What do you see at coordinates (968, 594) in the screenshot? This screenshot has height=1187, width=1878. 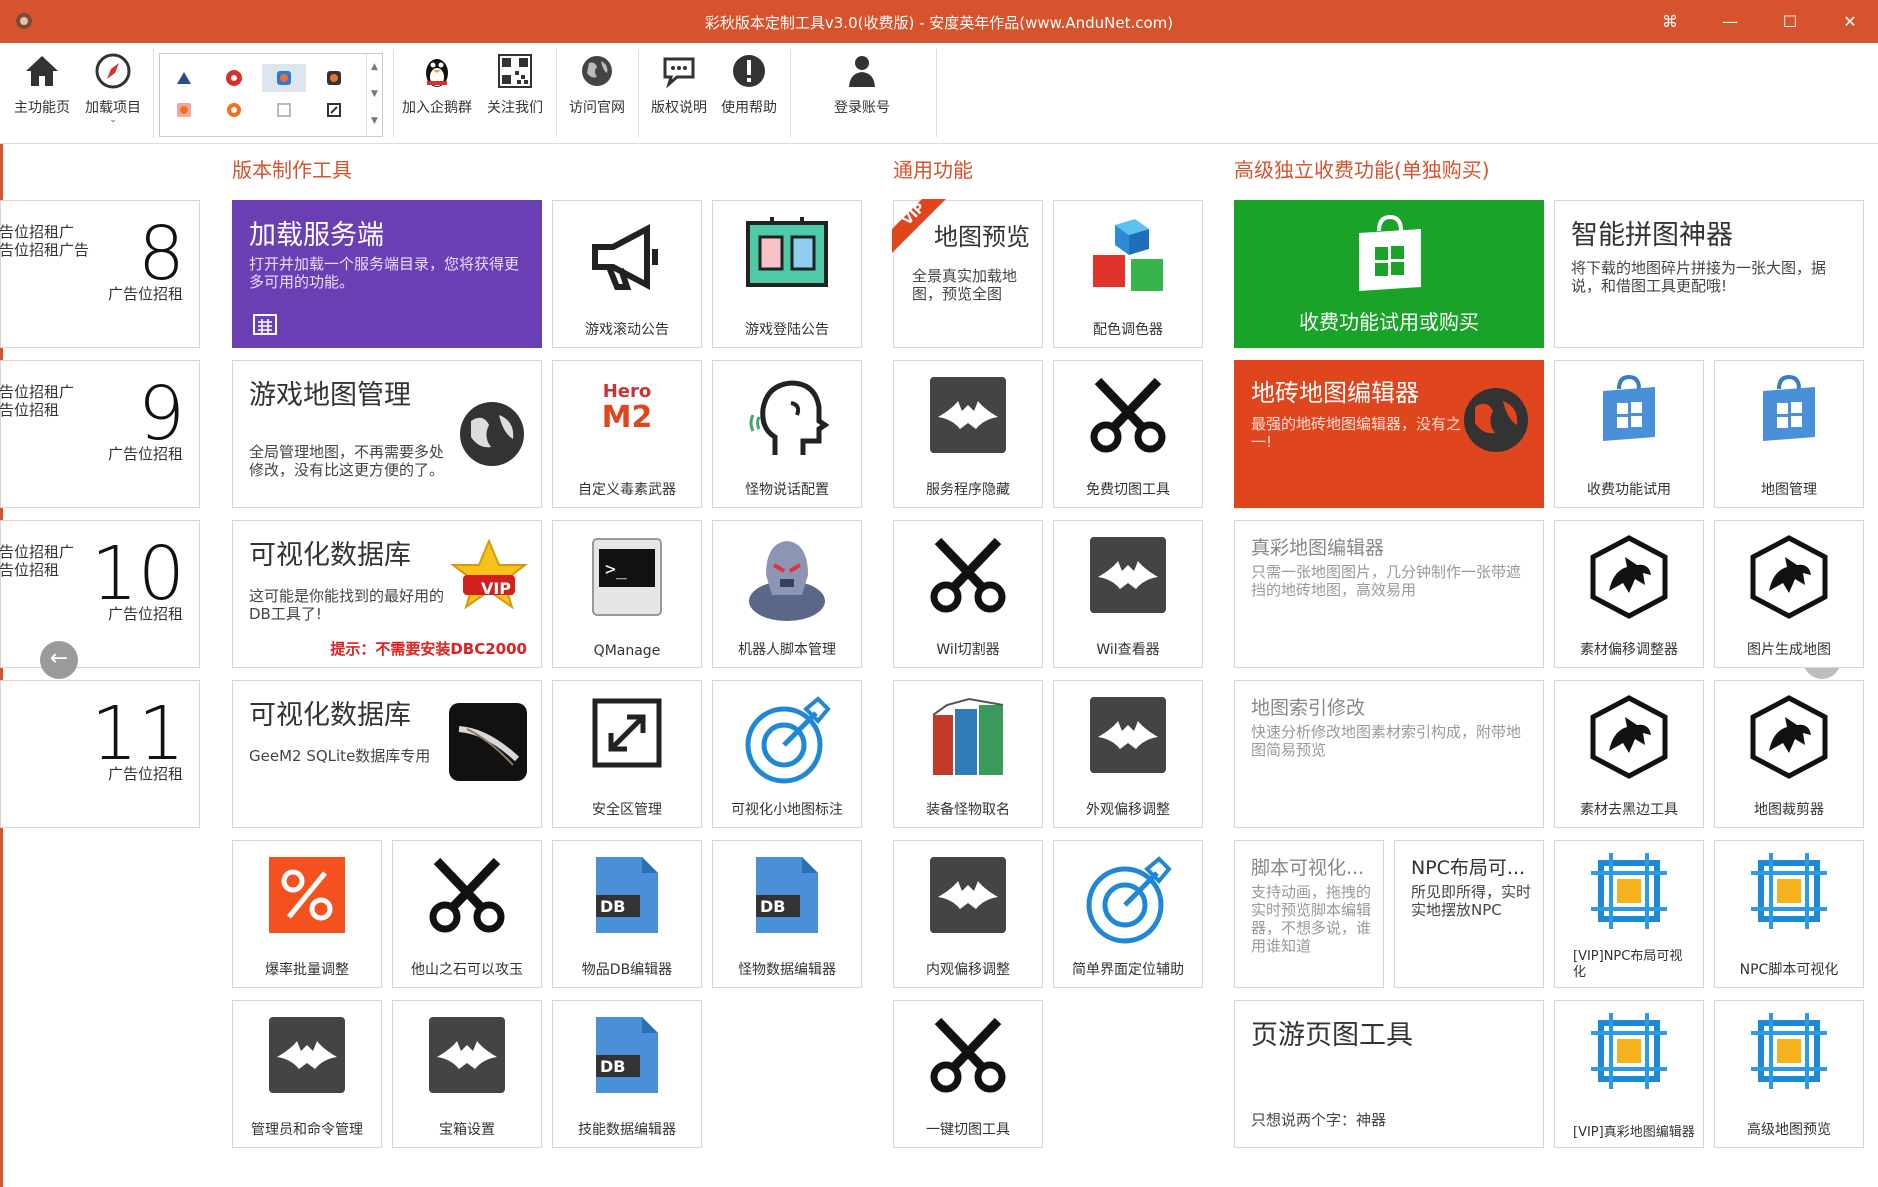 I see `wil-cut-tile: Wil切割器` at bounding box center [968, 594].